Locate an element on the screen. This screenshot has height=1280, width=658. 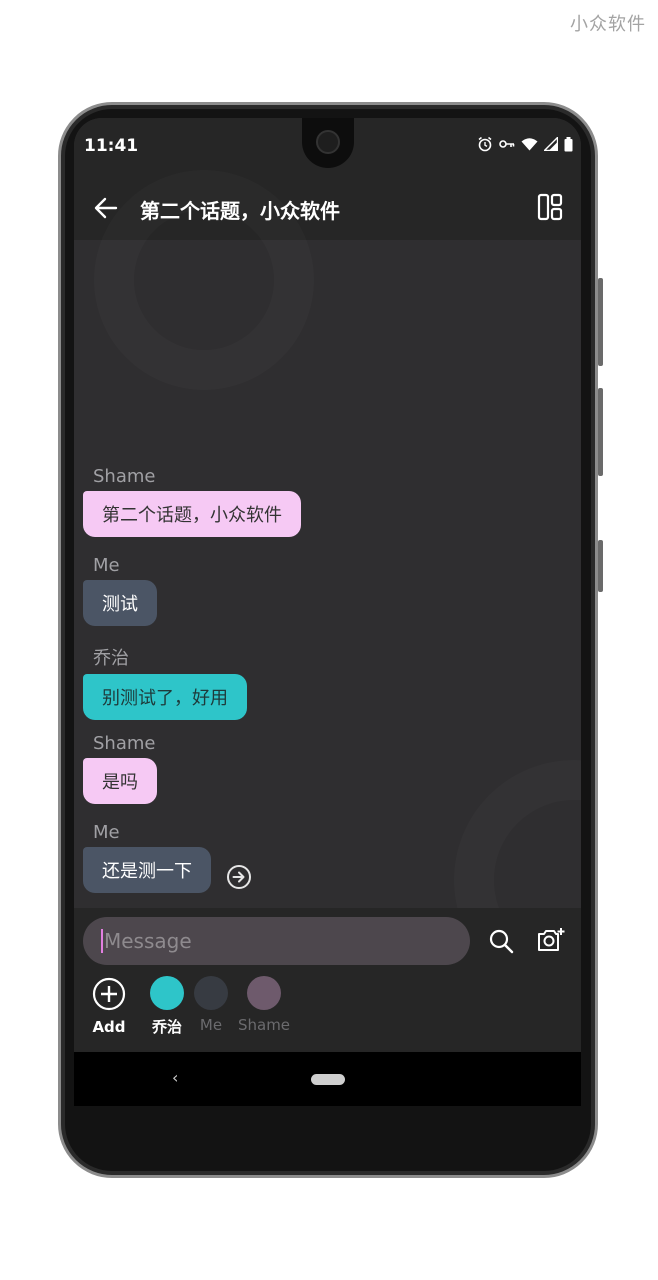
status-bar: 11:41 is located at coordinates (327, 148).